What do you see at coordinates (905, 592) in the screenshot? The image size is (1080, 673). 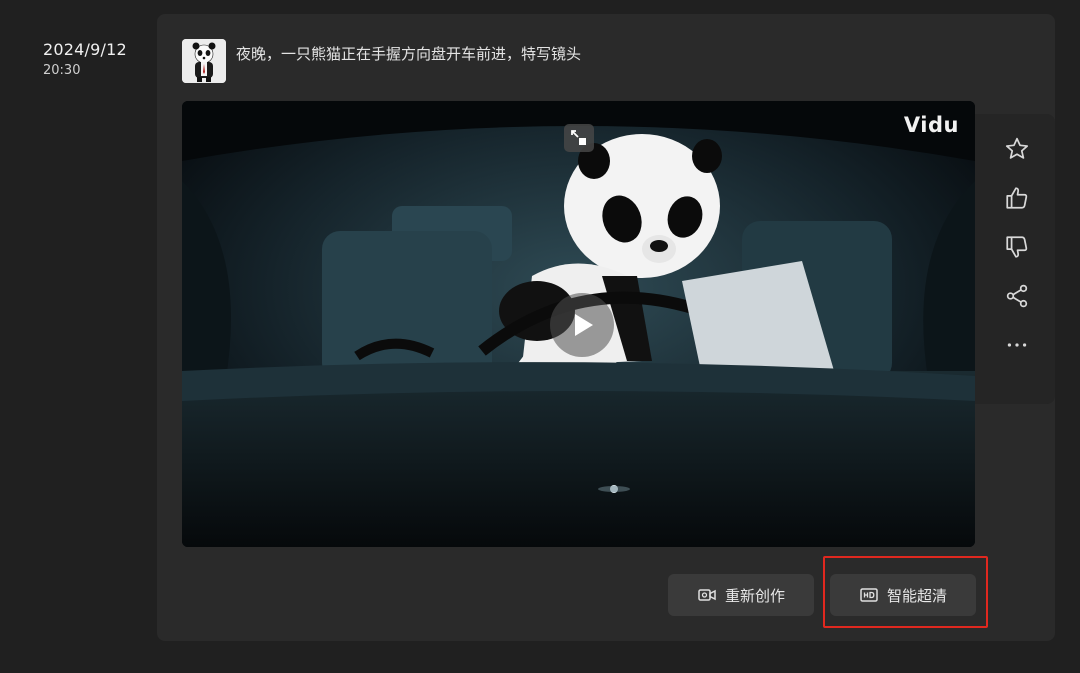 I see `highlight-box` at bounding box center [905, 592].